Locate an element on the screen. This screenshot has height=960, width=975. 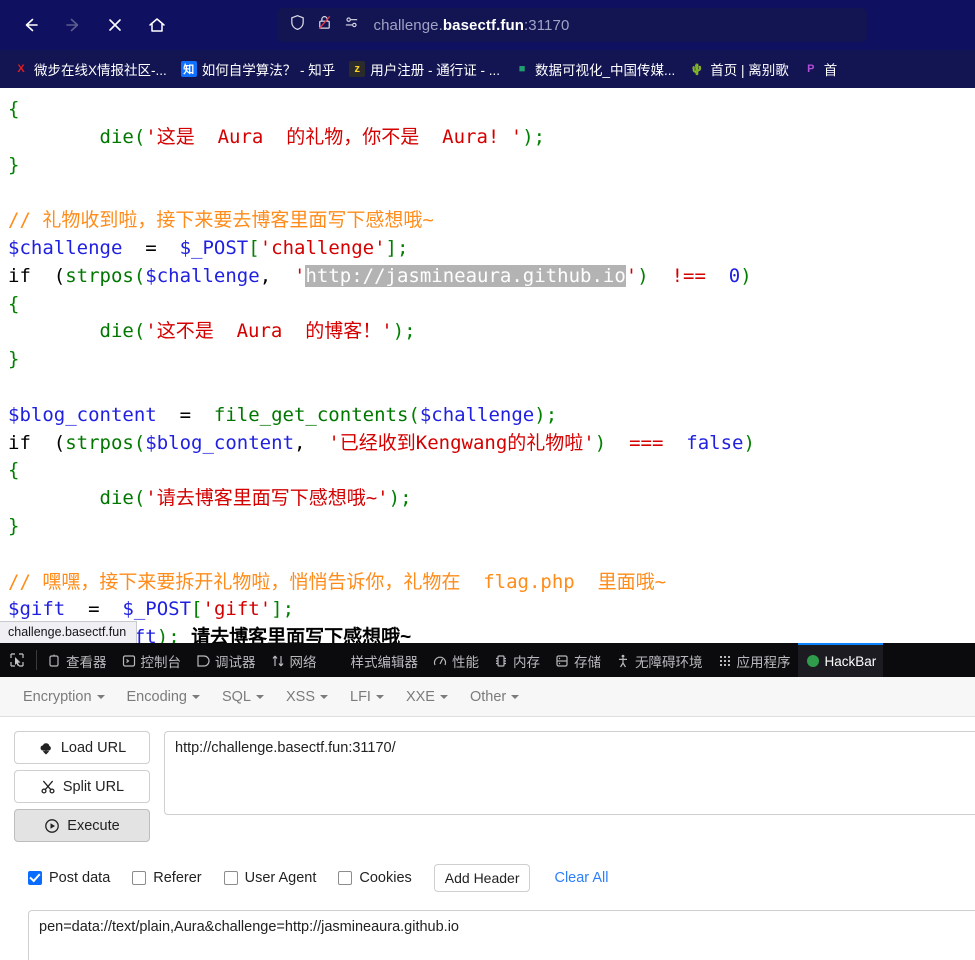
url-port: :31170 is located at coordinates (547, 25).